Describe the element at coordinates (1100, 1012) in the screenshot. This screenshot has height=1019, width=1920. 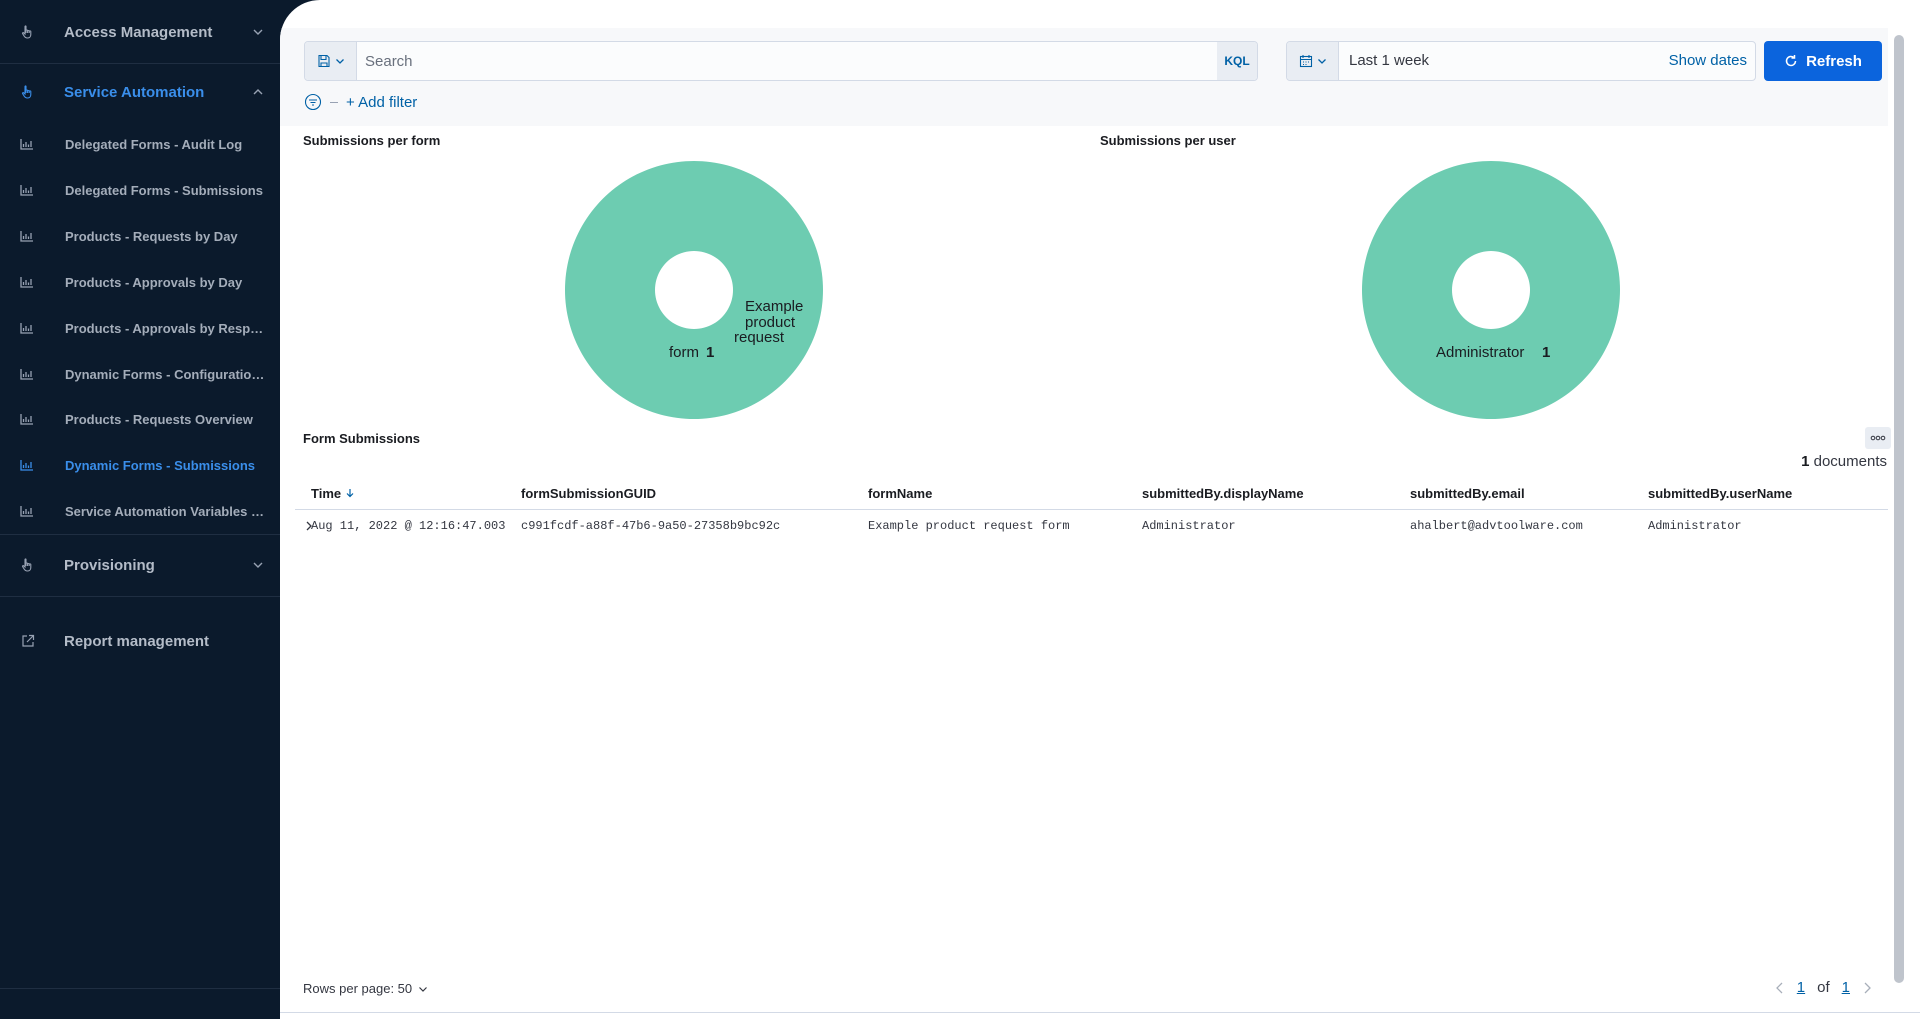
I see `bottom-divider` at that location.